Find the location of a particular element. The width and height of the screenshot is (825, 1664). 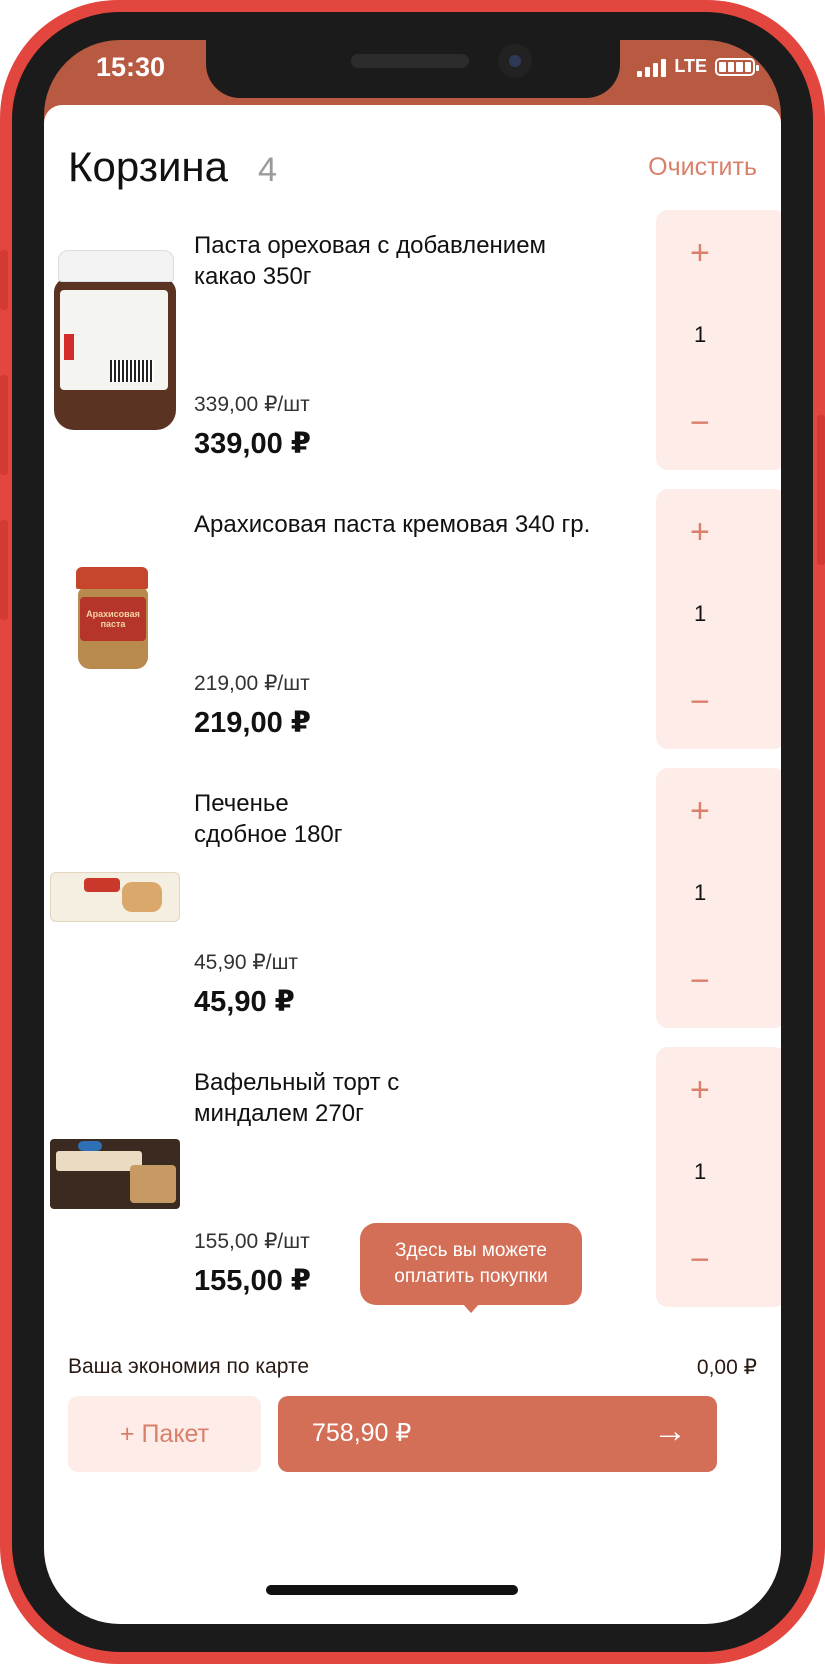

silent-switch is located at coordinates (4, 280).